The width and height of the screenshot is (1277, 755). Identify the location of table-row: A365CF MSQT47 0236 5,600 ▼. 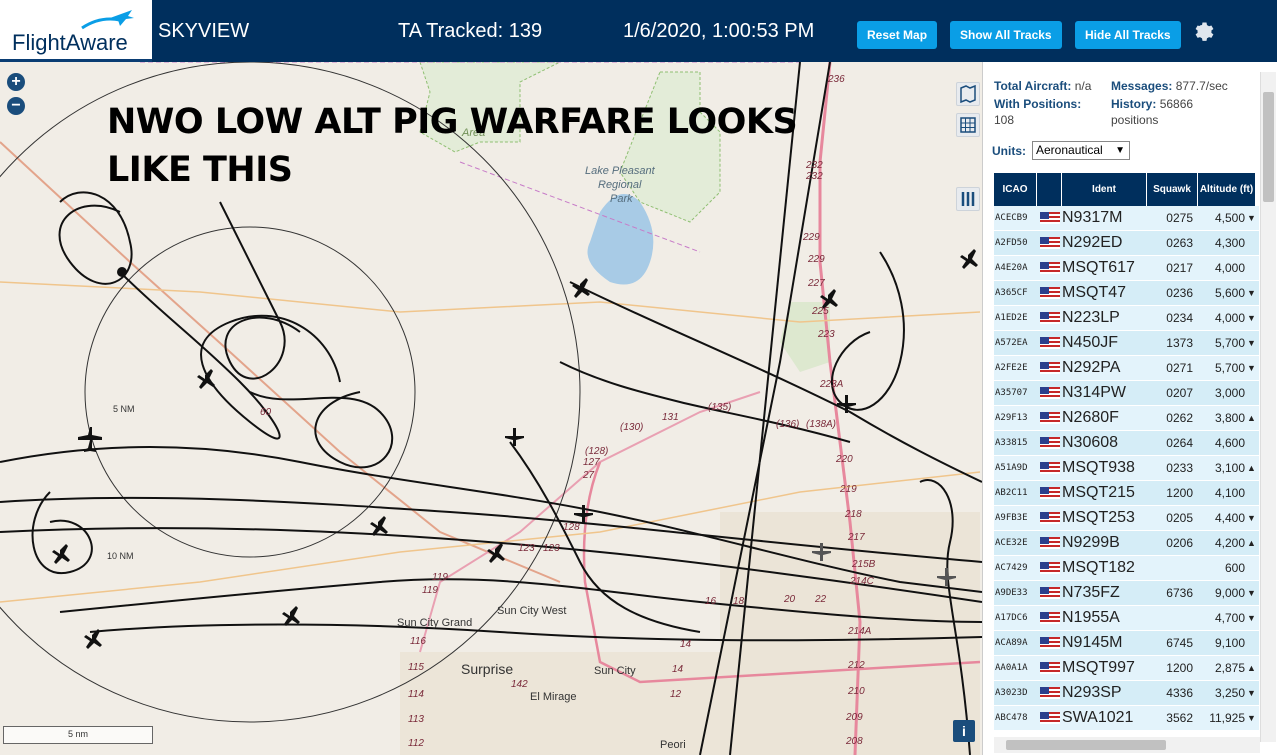
(1126, 293).